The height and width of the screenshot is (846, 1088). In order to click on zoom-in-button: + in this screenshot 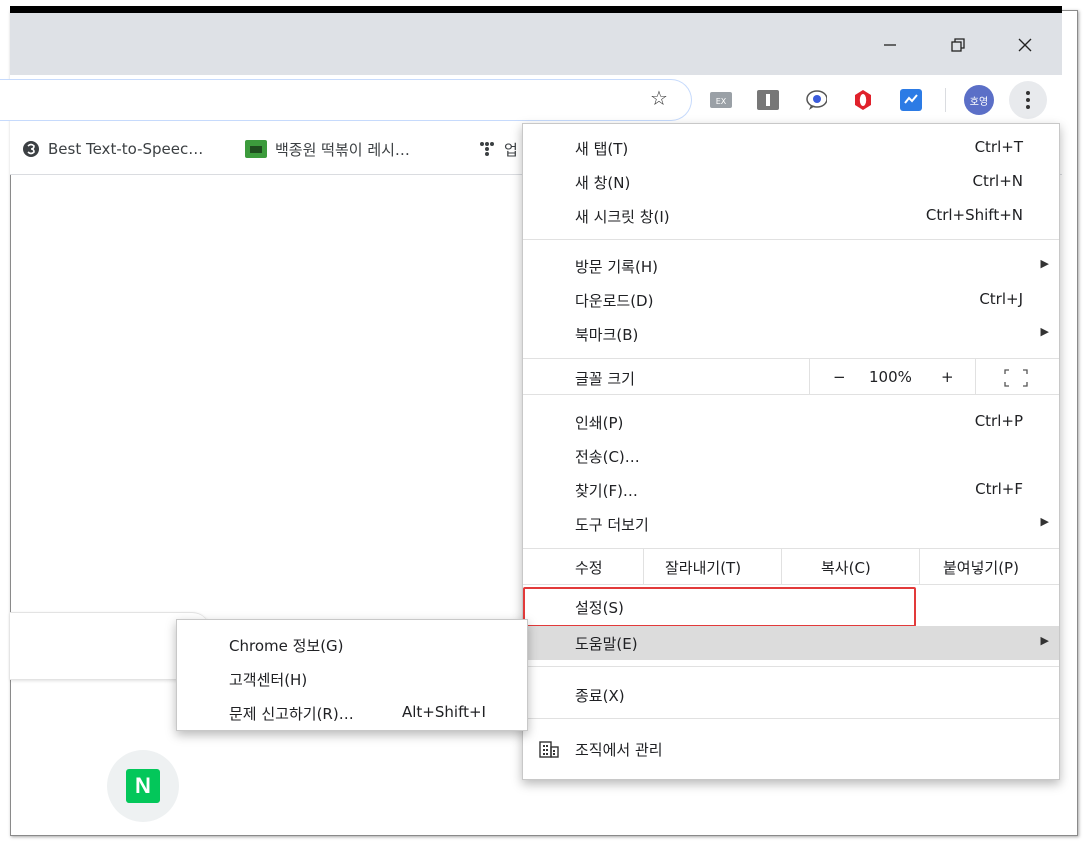, I will do `click(947, 377)`.